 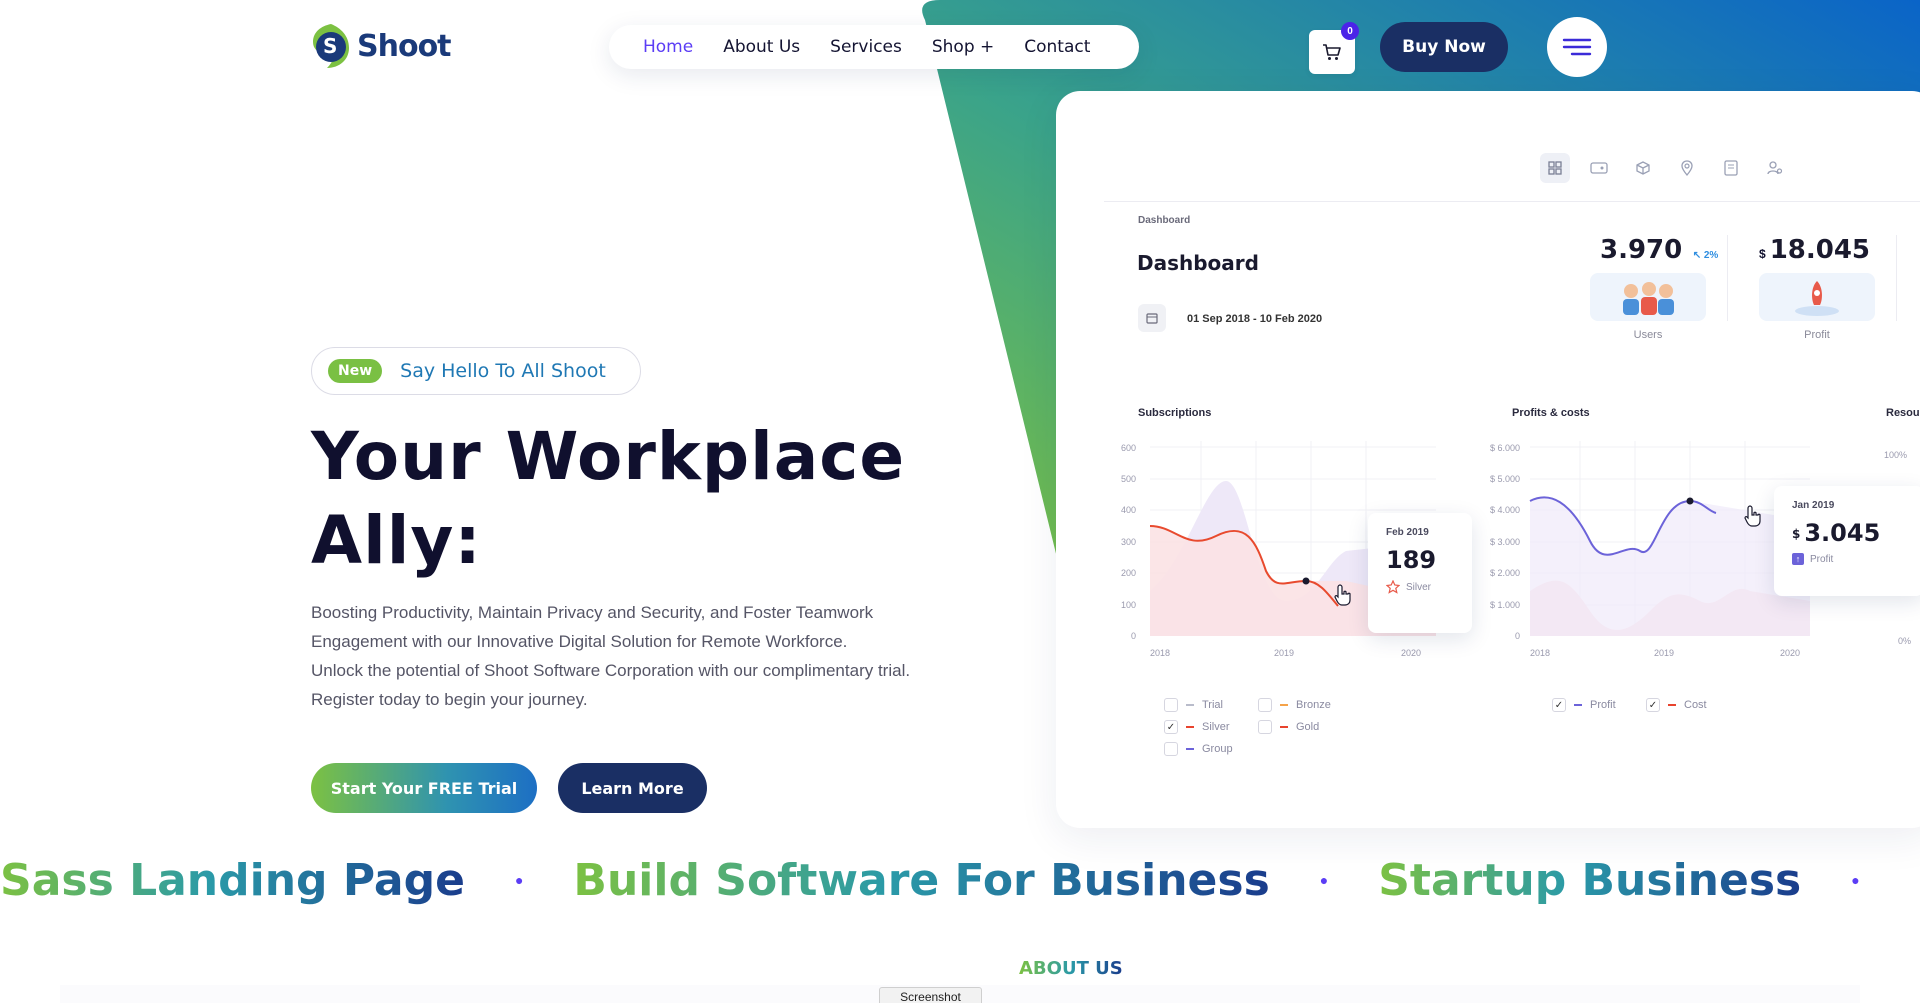 I want to click on stat-profit-label: Profit, so click(x=1817, y=335).